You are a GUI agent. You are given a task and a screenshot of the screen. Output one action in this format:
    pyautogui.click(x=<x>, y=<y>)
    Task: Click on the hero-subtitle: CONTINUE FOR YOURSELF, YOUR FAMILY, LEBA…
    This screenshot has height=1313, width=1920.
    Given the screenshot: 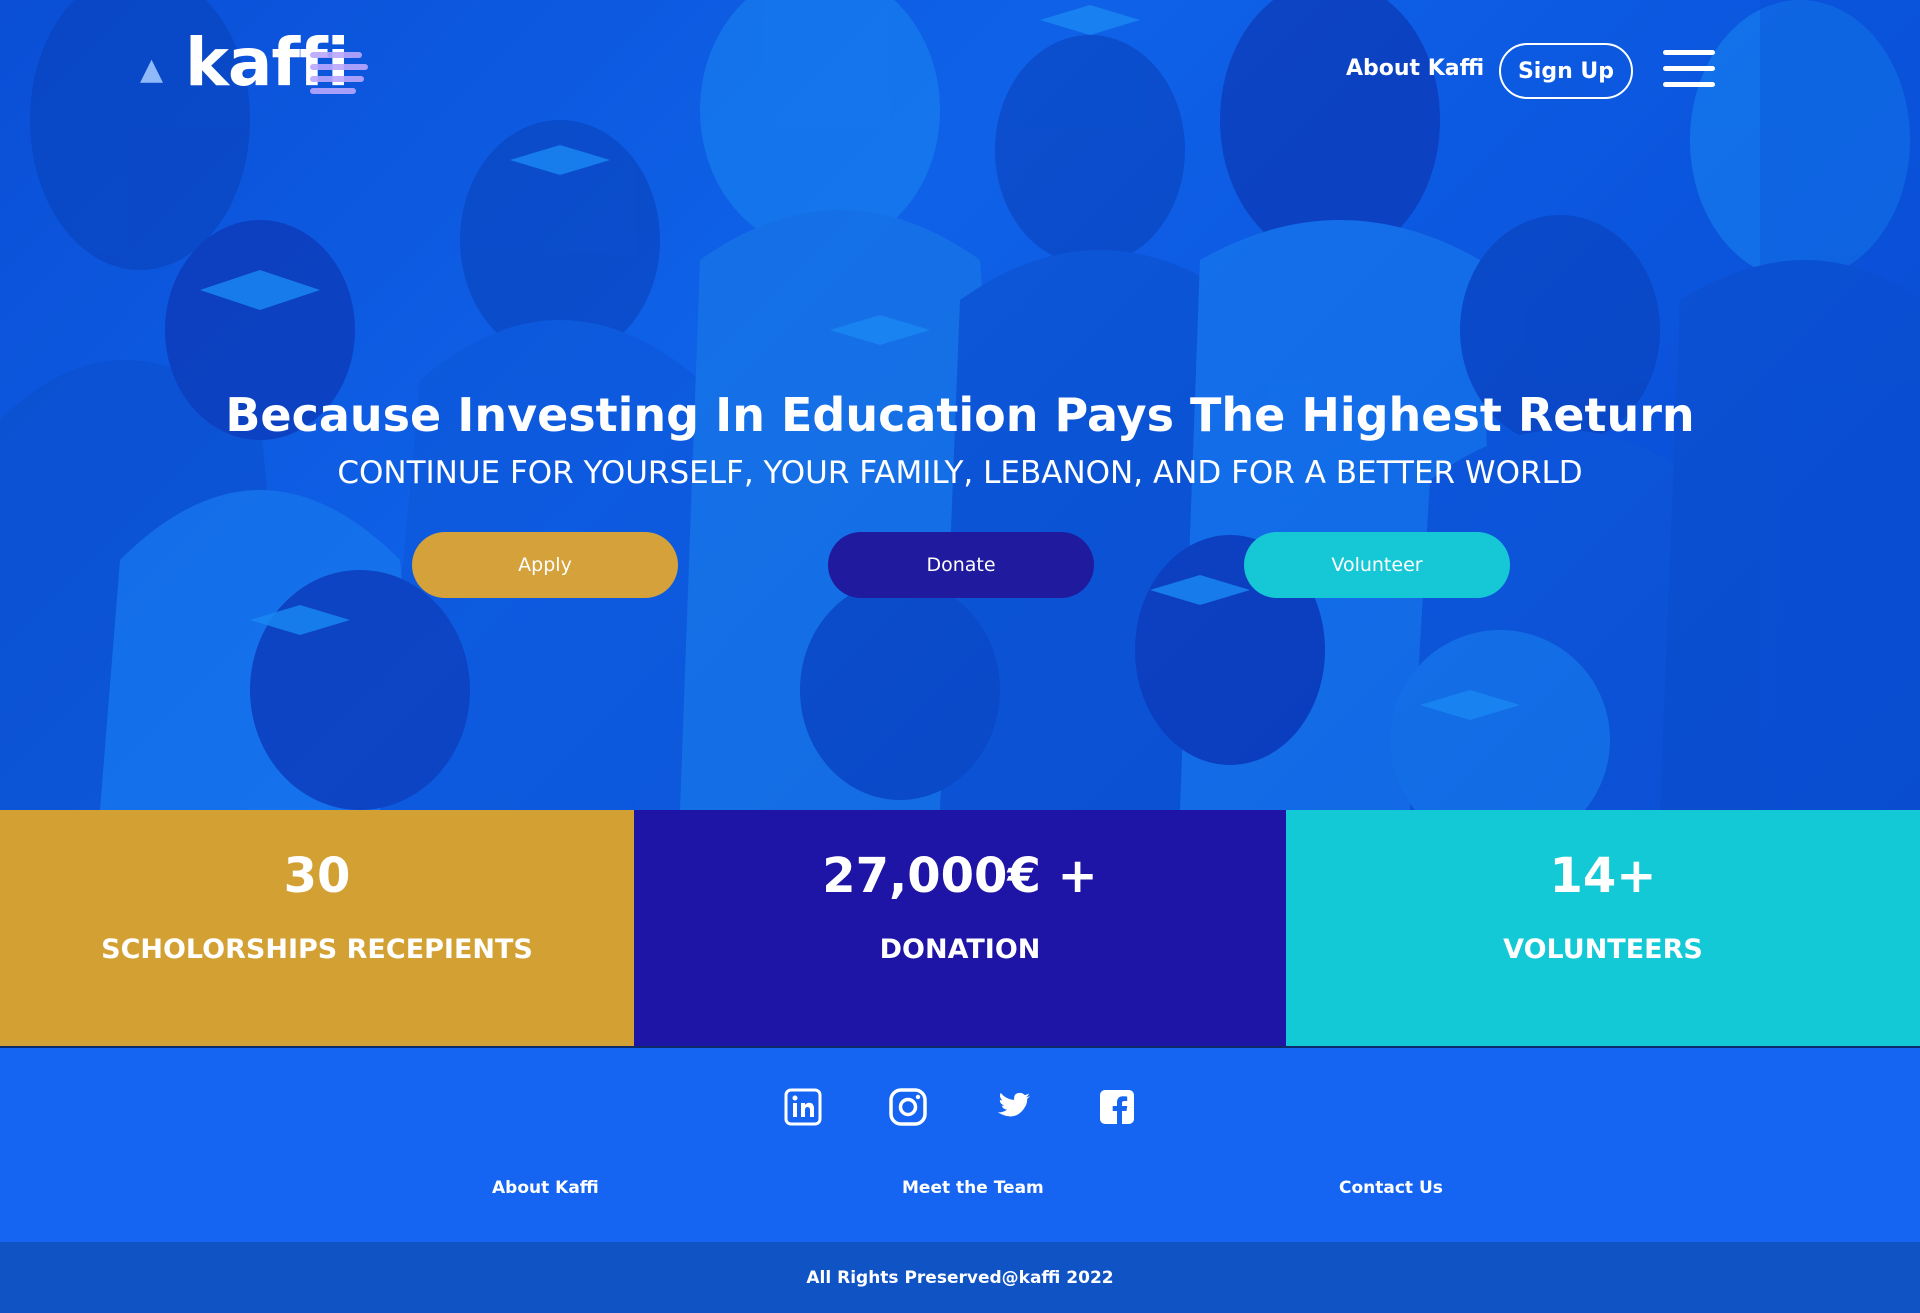 What is the action you would take?
    pyautogui.click(x=960, y=473)
    